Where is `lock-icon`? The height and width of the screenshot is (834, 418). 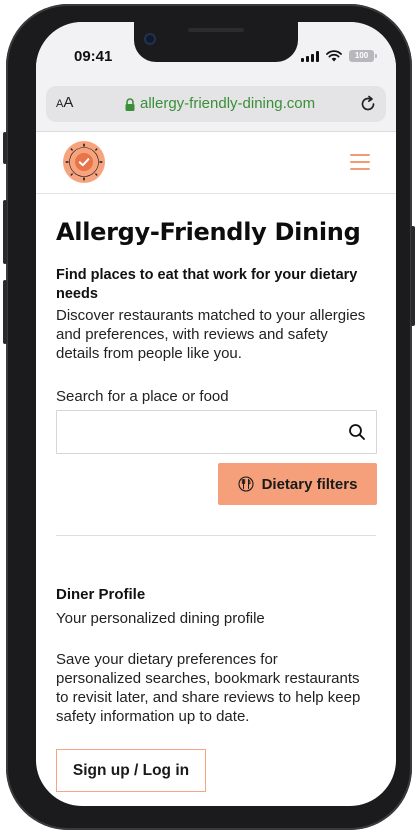
lock-icon is located at coordinates (130, 104).